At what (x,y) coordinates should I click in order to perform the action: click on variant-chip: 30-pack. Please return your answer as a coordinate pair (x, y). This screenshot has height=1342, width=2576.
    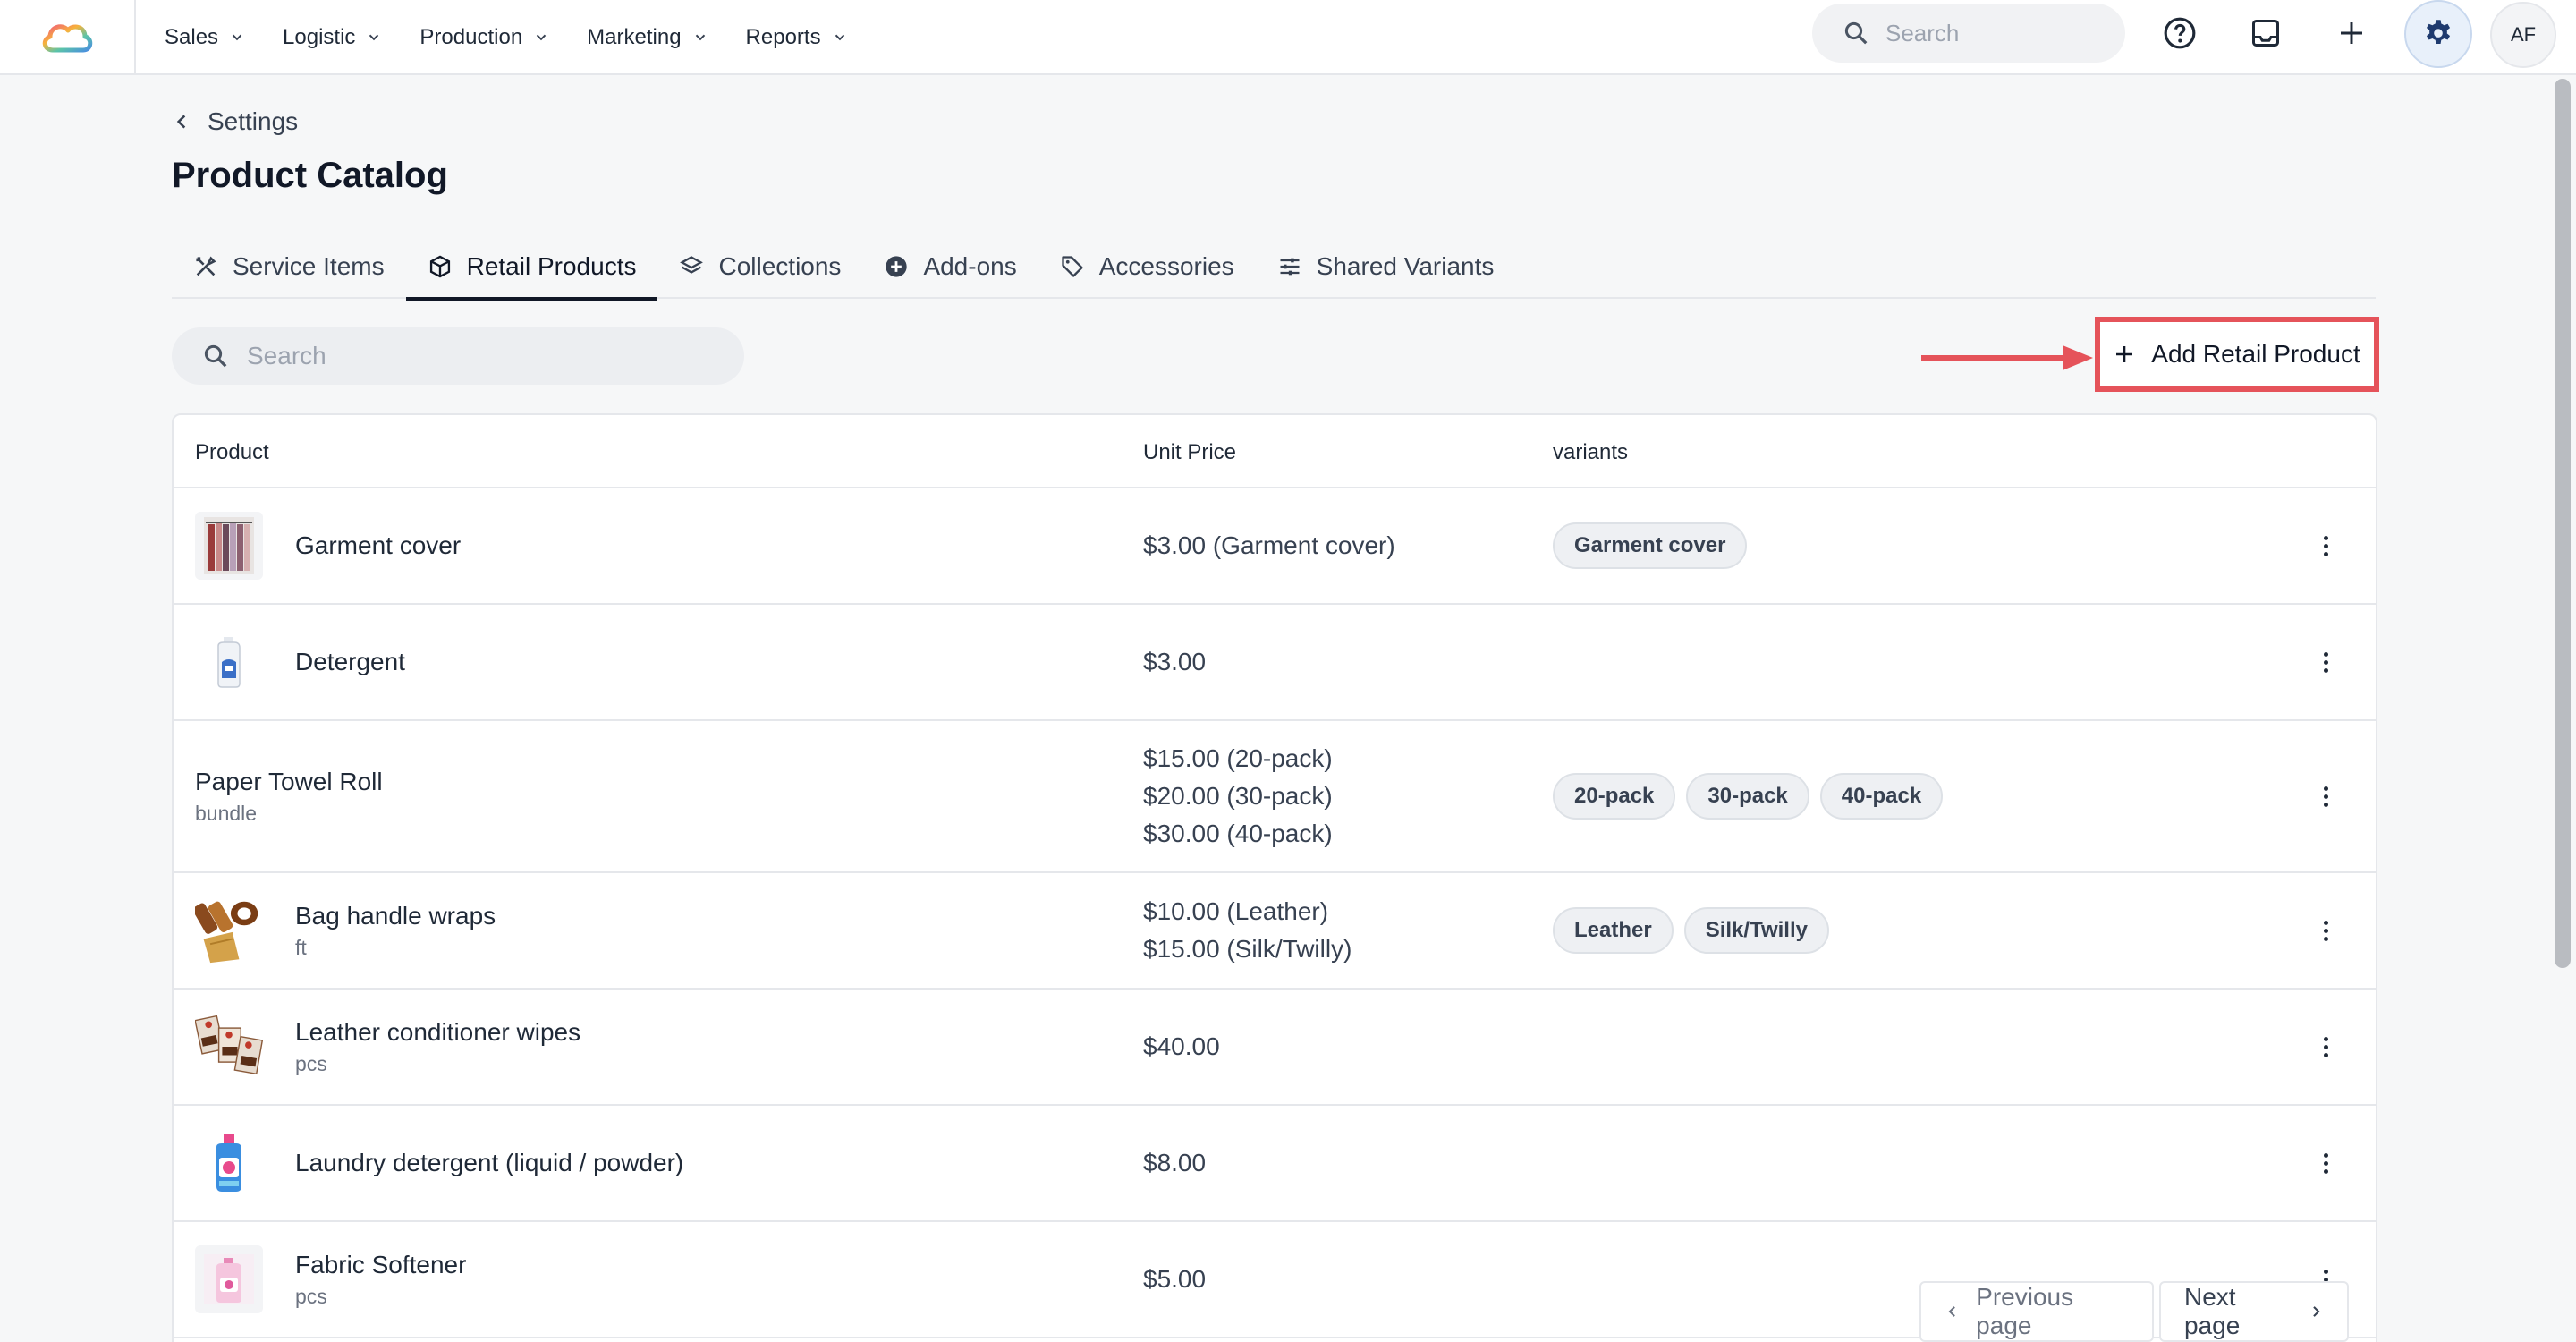
    Looking at the image, I should click on (1747, 797).